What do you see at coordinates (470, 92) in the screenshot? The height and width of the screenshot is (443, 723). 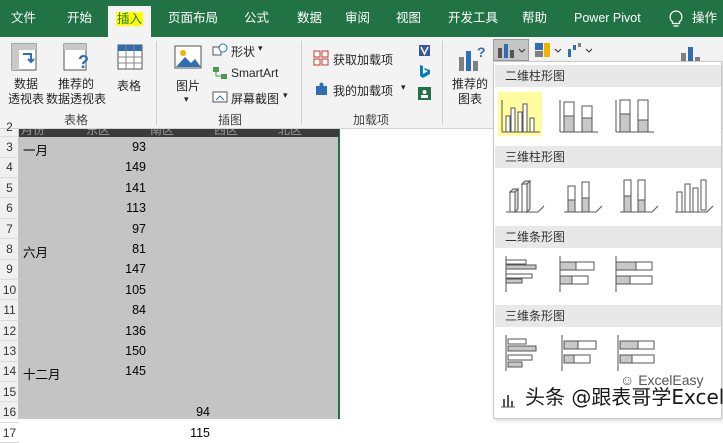 I see `recommended-charts-button: 推荐的 图表` at bounding box center [470, 92].